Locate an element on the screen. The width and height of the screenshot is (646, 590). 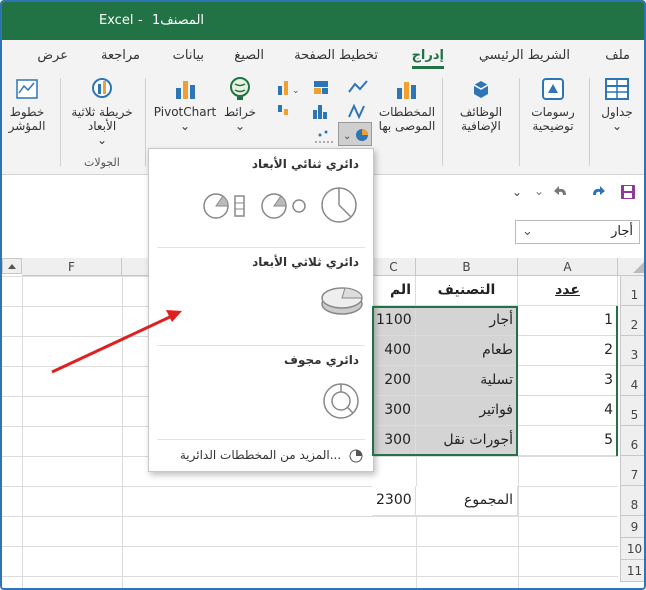
recommended-charts-button: المخططات الموصى بها is located at coordinates (407, 104).